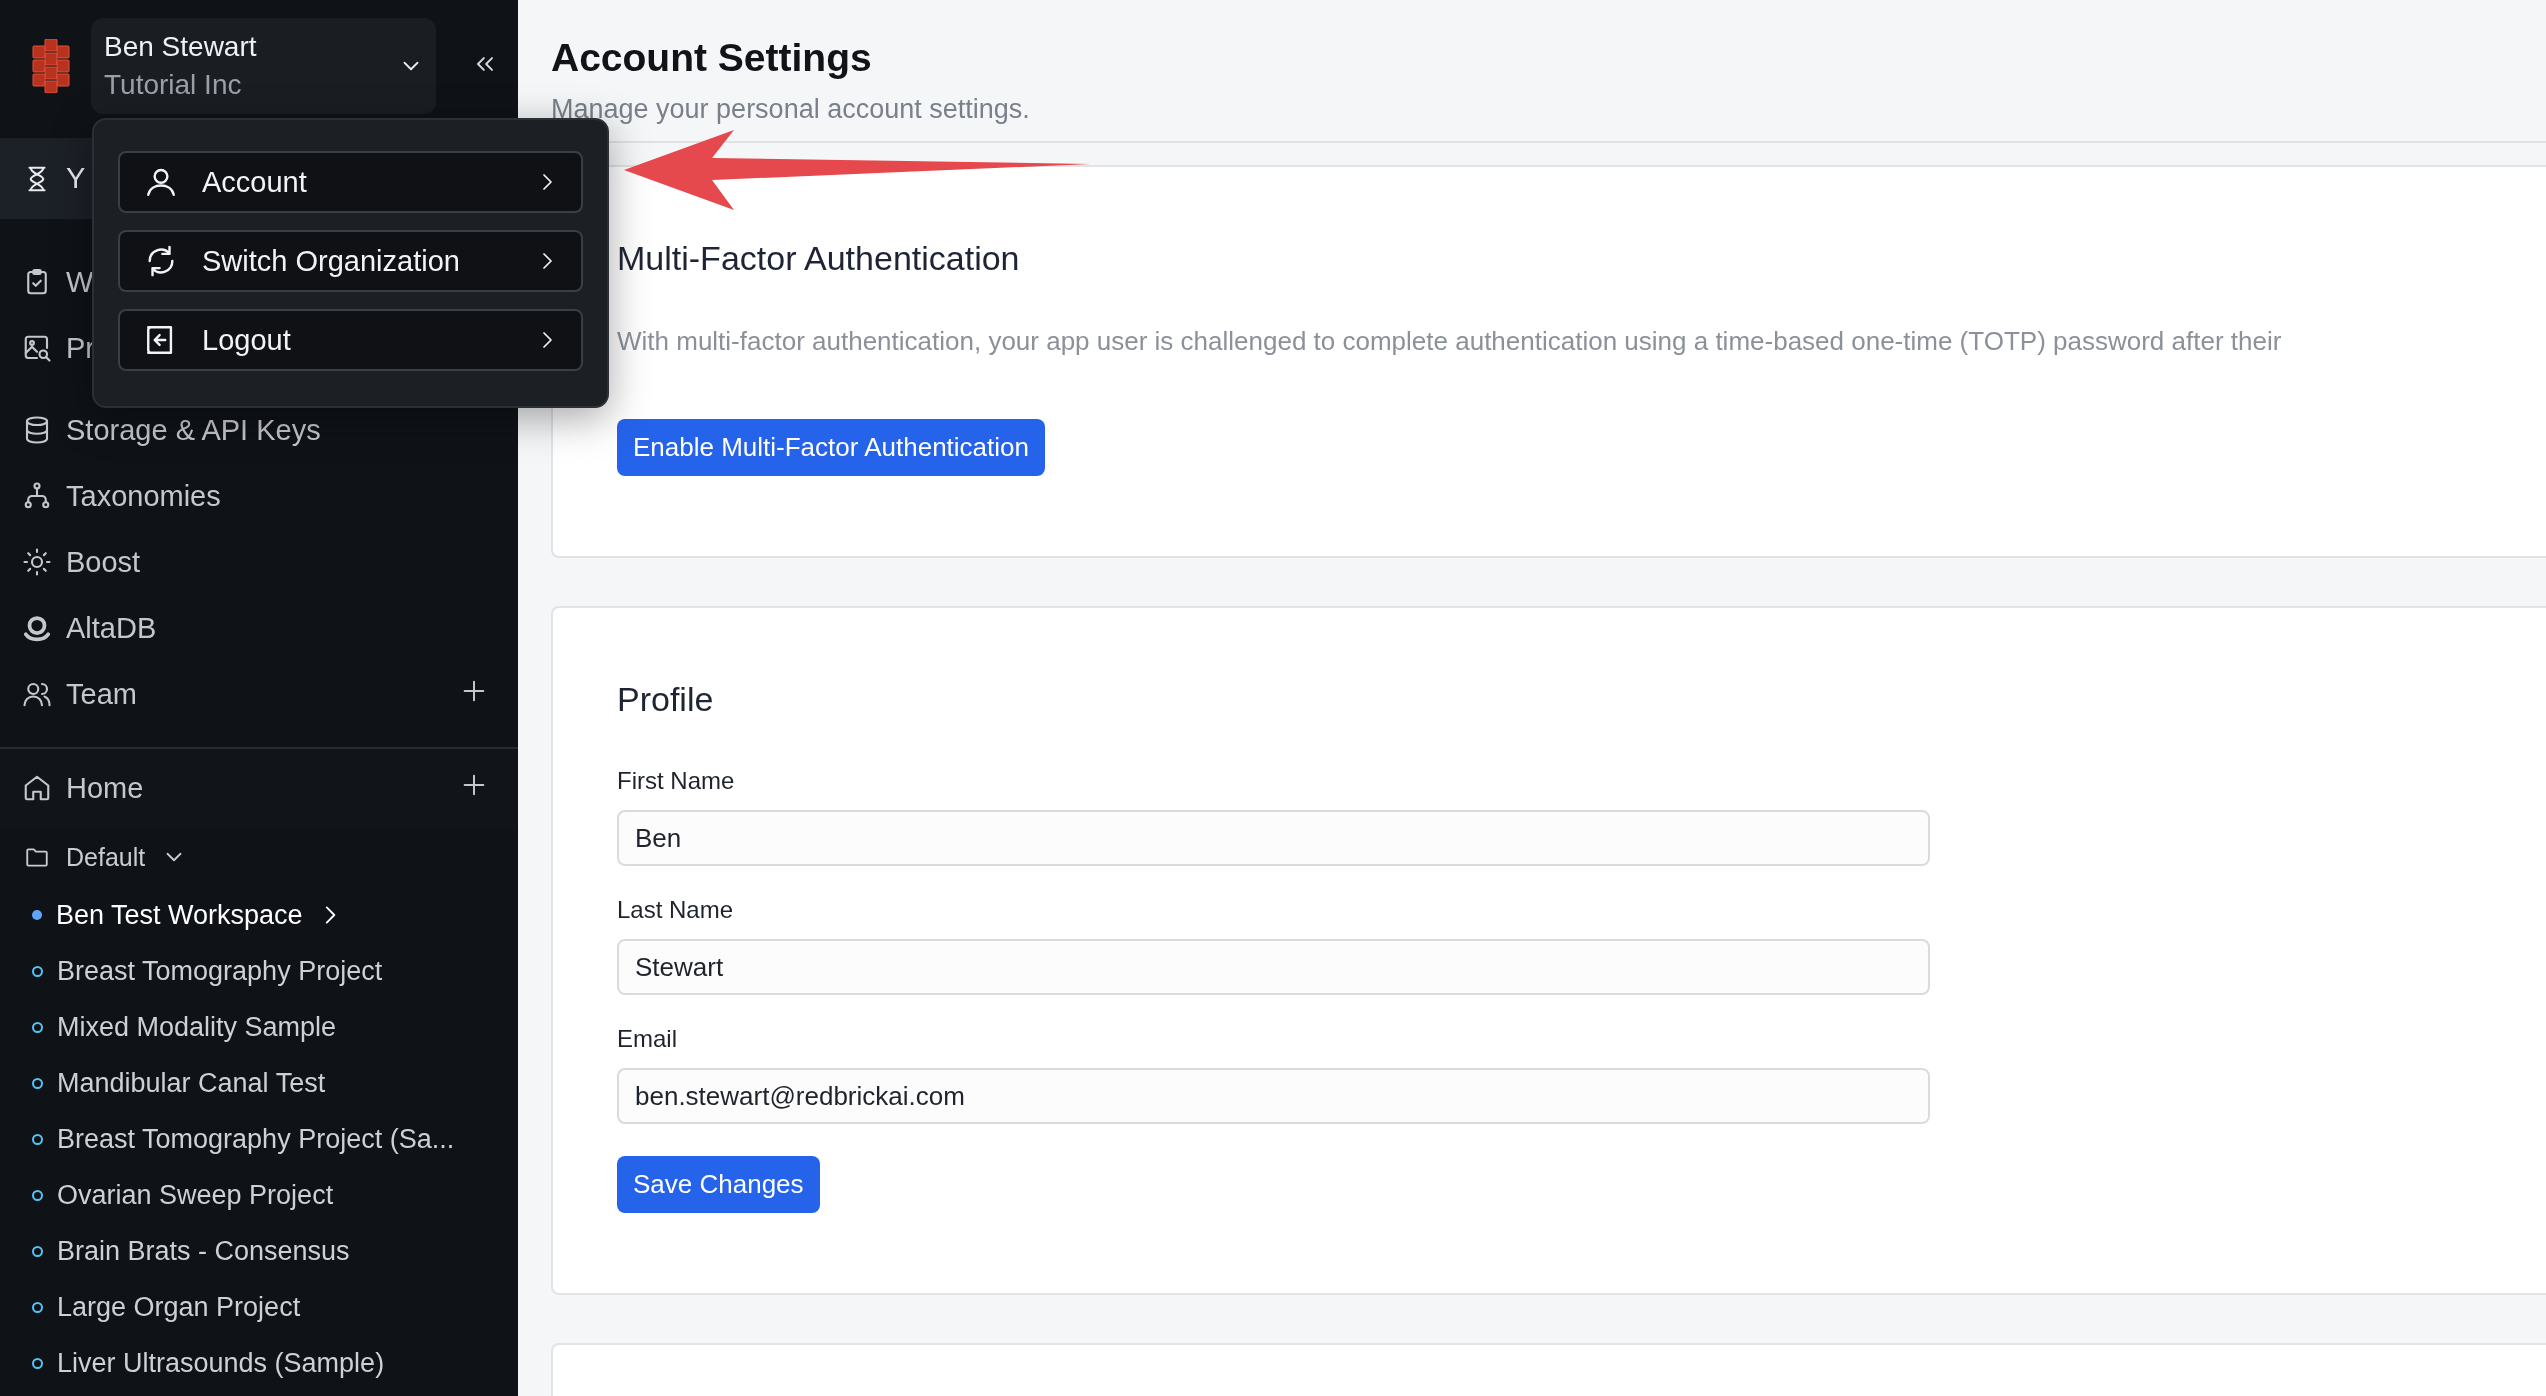 Image resolution: width=2546 pixels, height=1396 pixels. Describe the element at coordinates (712, 58) in the screenshot. I see `page-title: Account Settings` at that location.